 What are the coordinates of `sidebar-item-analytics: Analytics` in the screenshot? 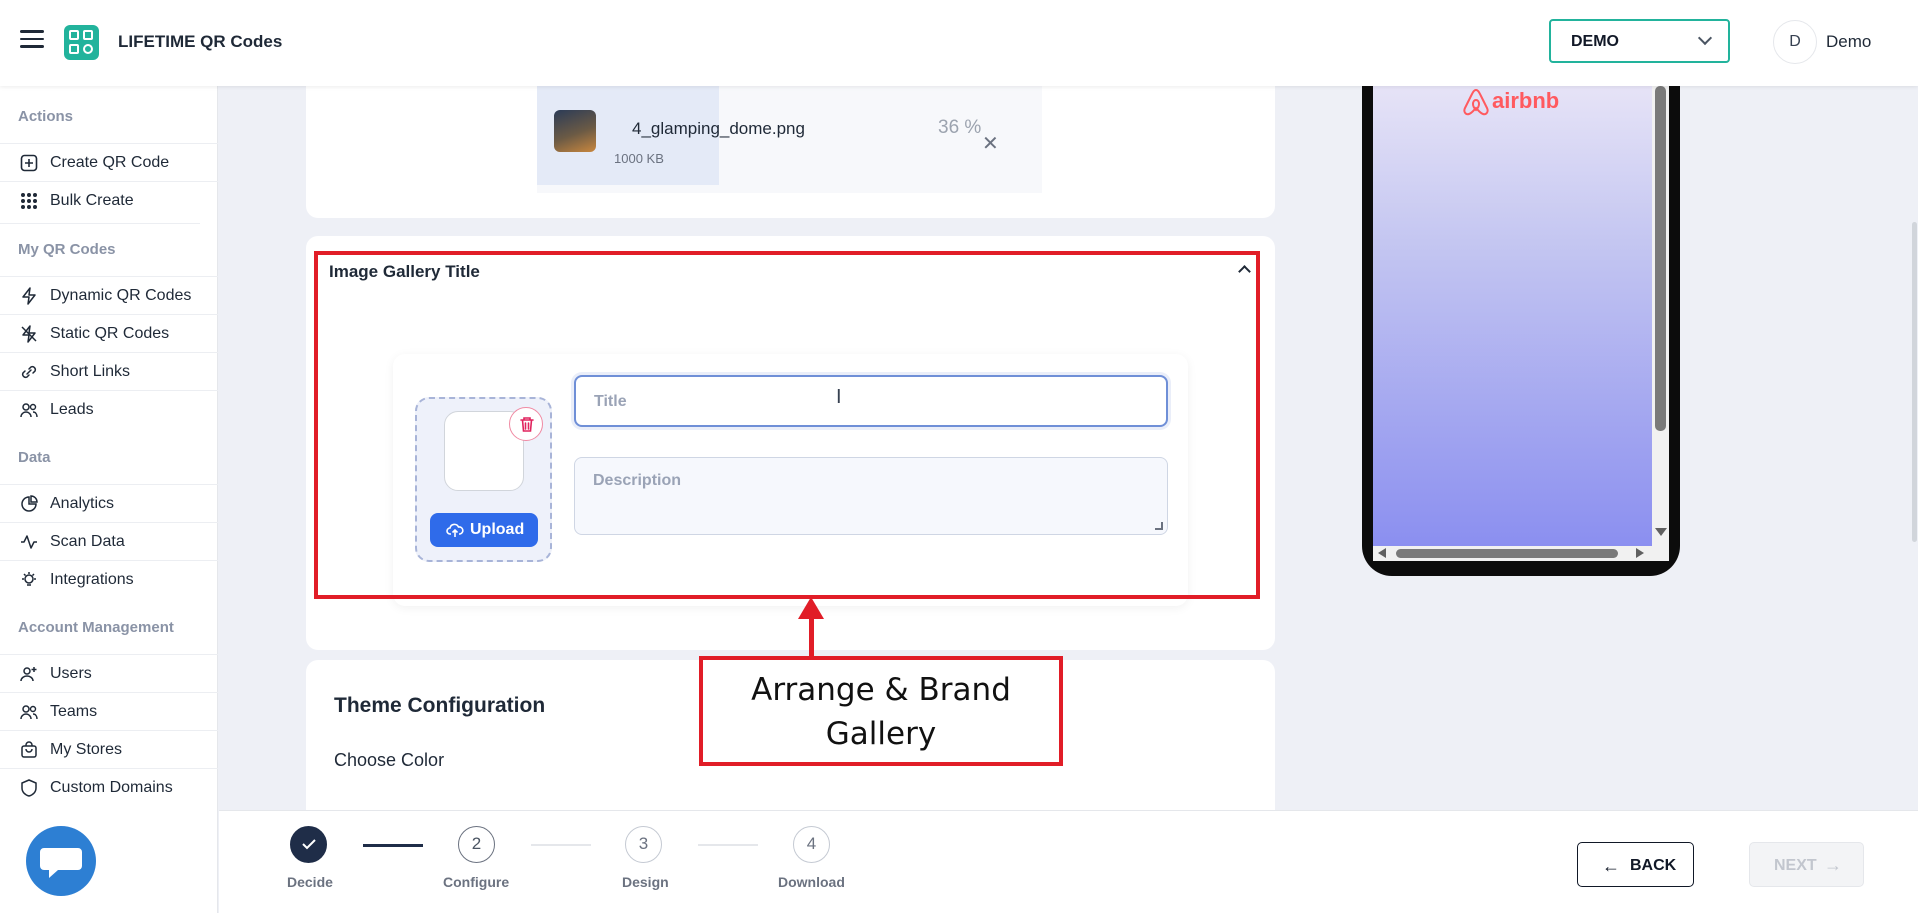 It's located at (109, 503).